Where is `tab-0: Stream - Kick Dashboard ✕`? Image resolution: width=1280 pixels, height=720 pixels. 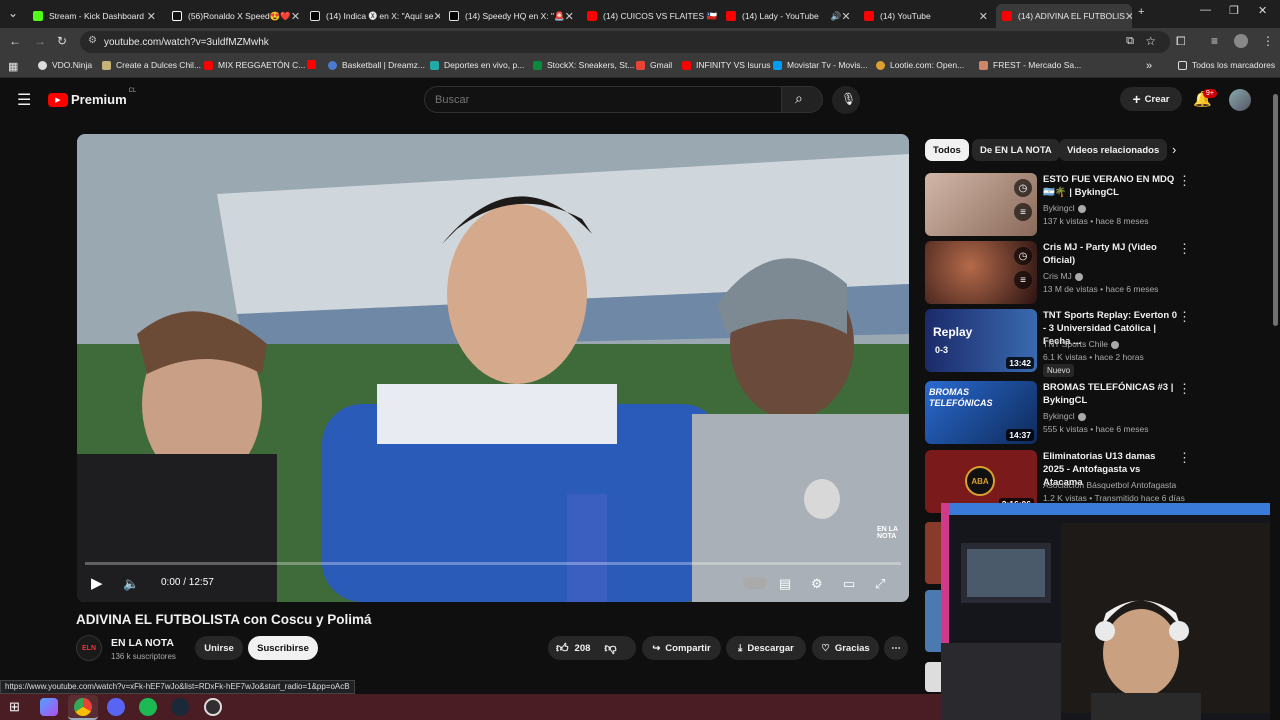
tab-0: Stream - Kick Dashboard ✕ is located at coordinates (94, 16).